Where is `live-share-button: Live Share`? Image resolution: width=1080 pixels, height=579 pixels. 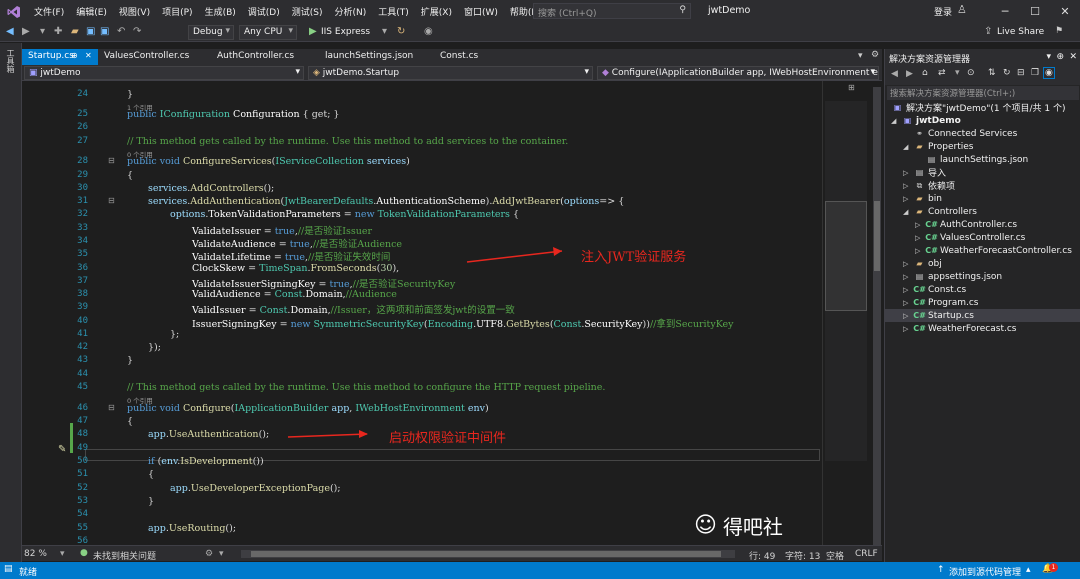 live-share-button: Live Share is located at coordinates (1020, 32).